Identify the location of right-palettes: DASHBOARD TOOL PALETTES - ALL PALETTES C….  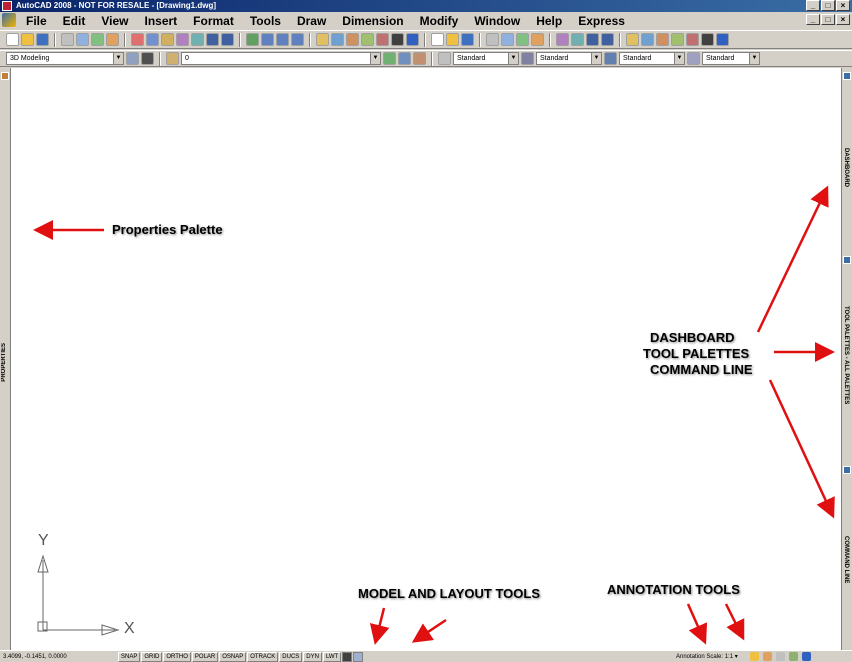
(846, 359).